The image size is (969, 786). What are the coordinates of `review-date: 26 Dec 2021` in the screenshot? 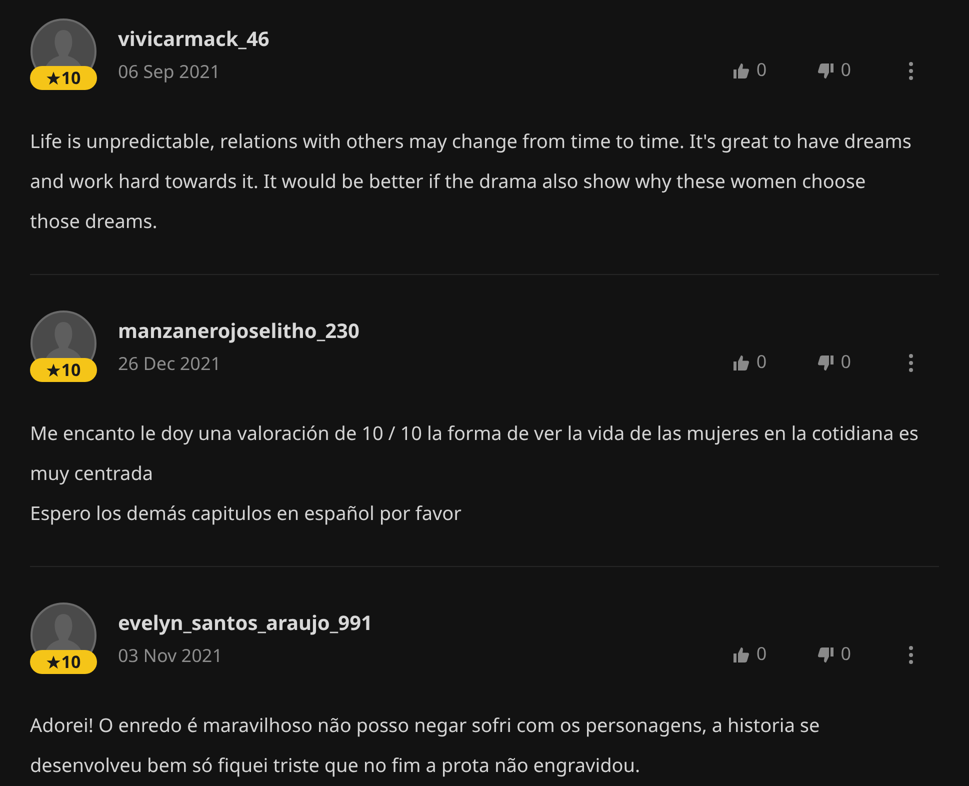 It's located at (170, 364).